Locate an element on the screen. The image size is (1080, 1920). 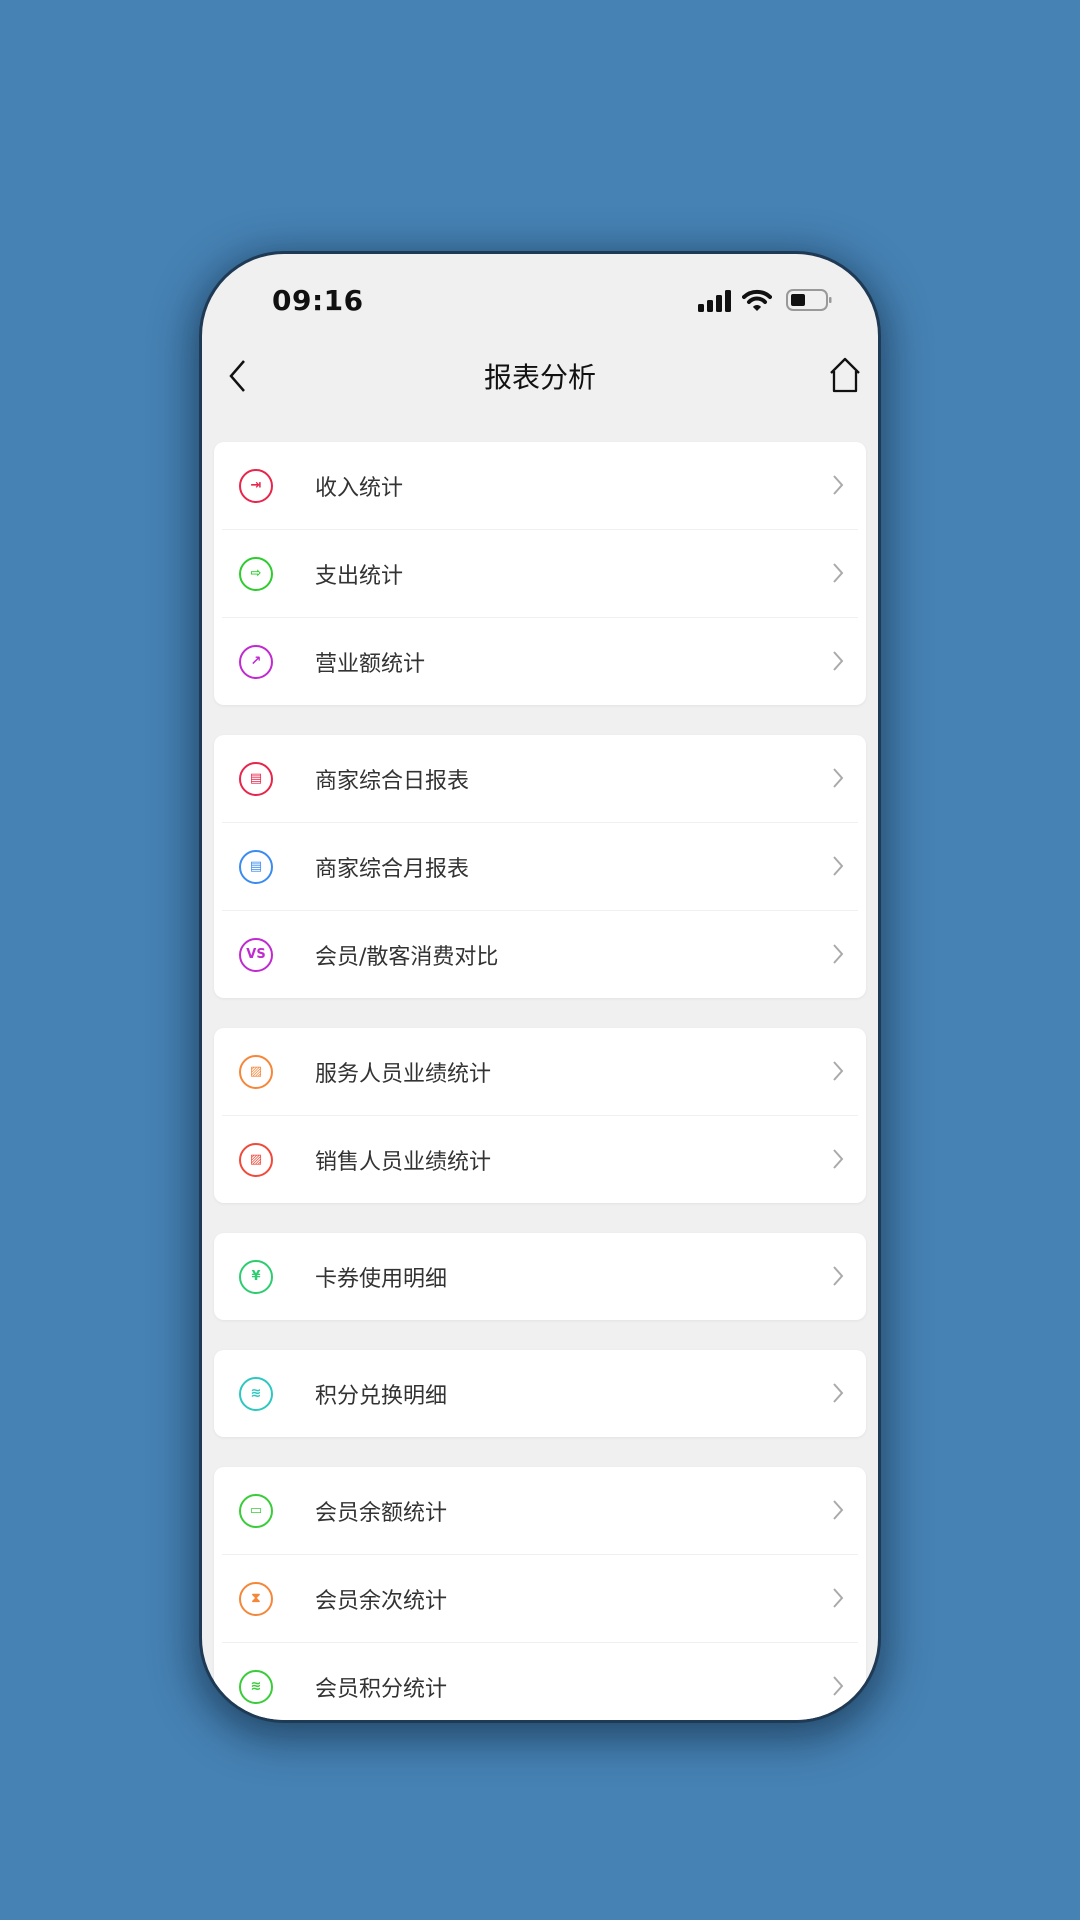
menu-group-card: ≋ 积分兑换明细 is located at coordinates (540, 1393).